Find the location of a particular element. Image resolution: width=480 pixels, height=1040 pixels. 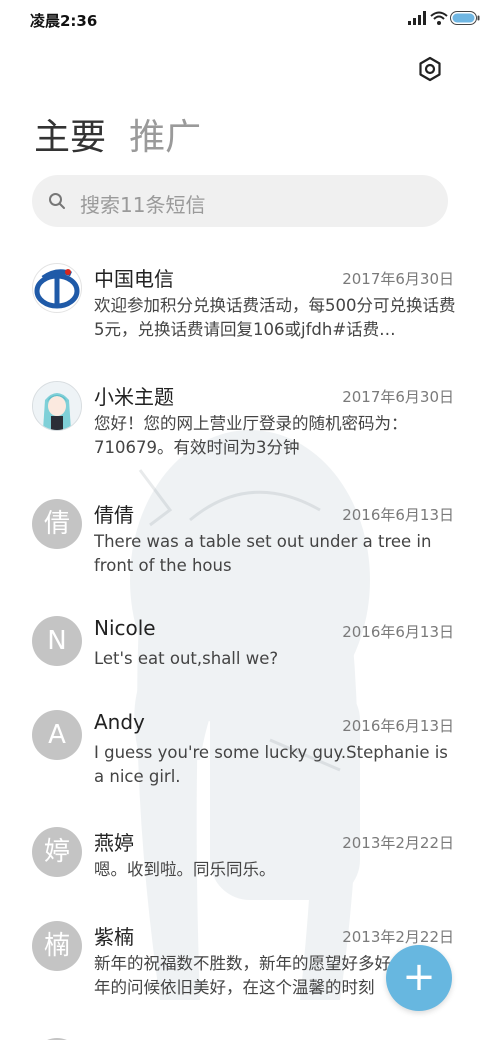

sender-name: Nicole is located at coordinates (125, 628).